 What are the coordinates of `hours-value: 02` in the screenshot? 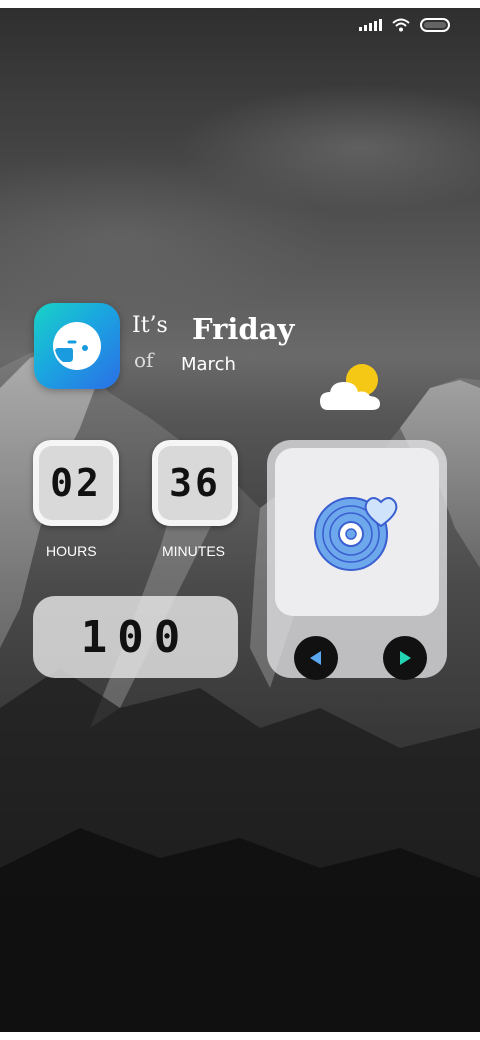 It's located at (76, 483).